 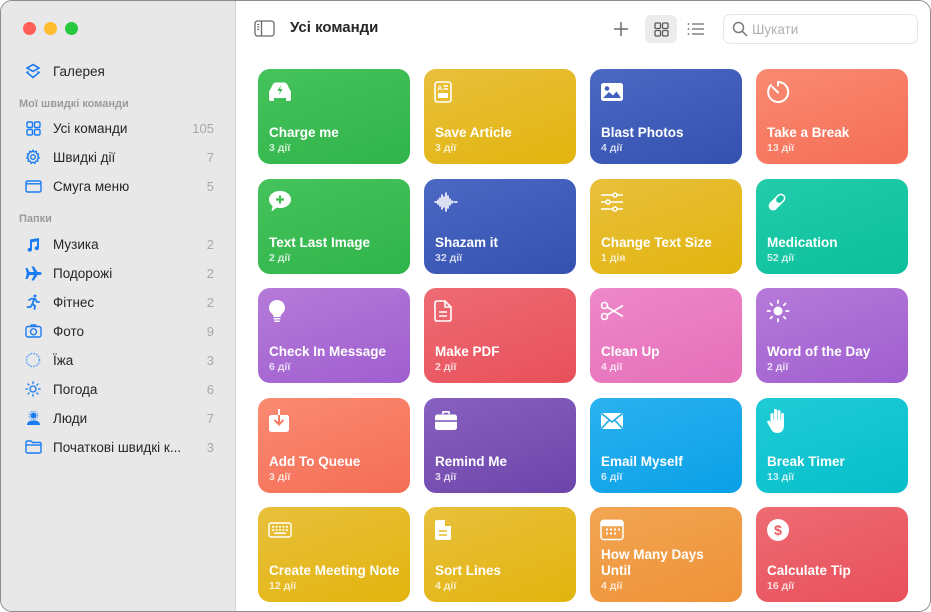 What do you see at coordinates (500, 445) in the screenshot?
I see `shortcut-card: Remind Me 3 дії` at bounding box center [500, 445].